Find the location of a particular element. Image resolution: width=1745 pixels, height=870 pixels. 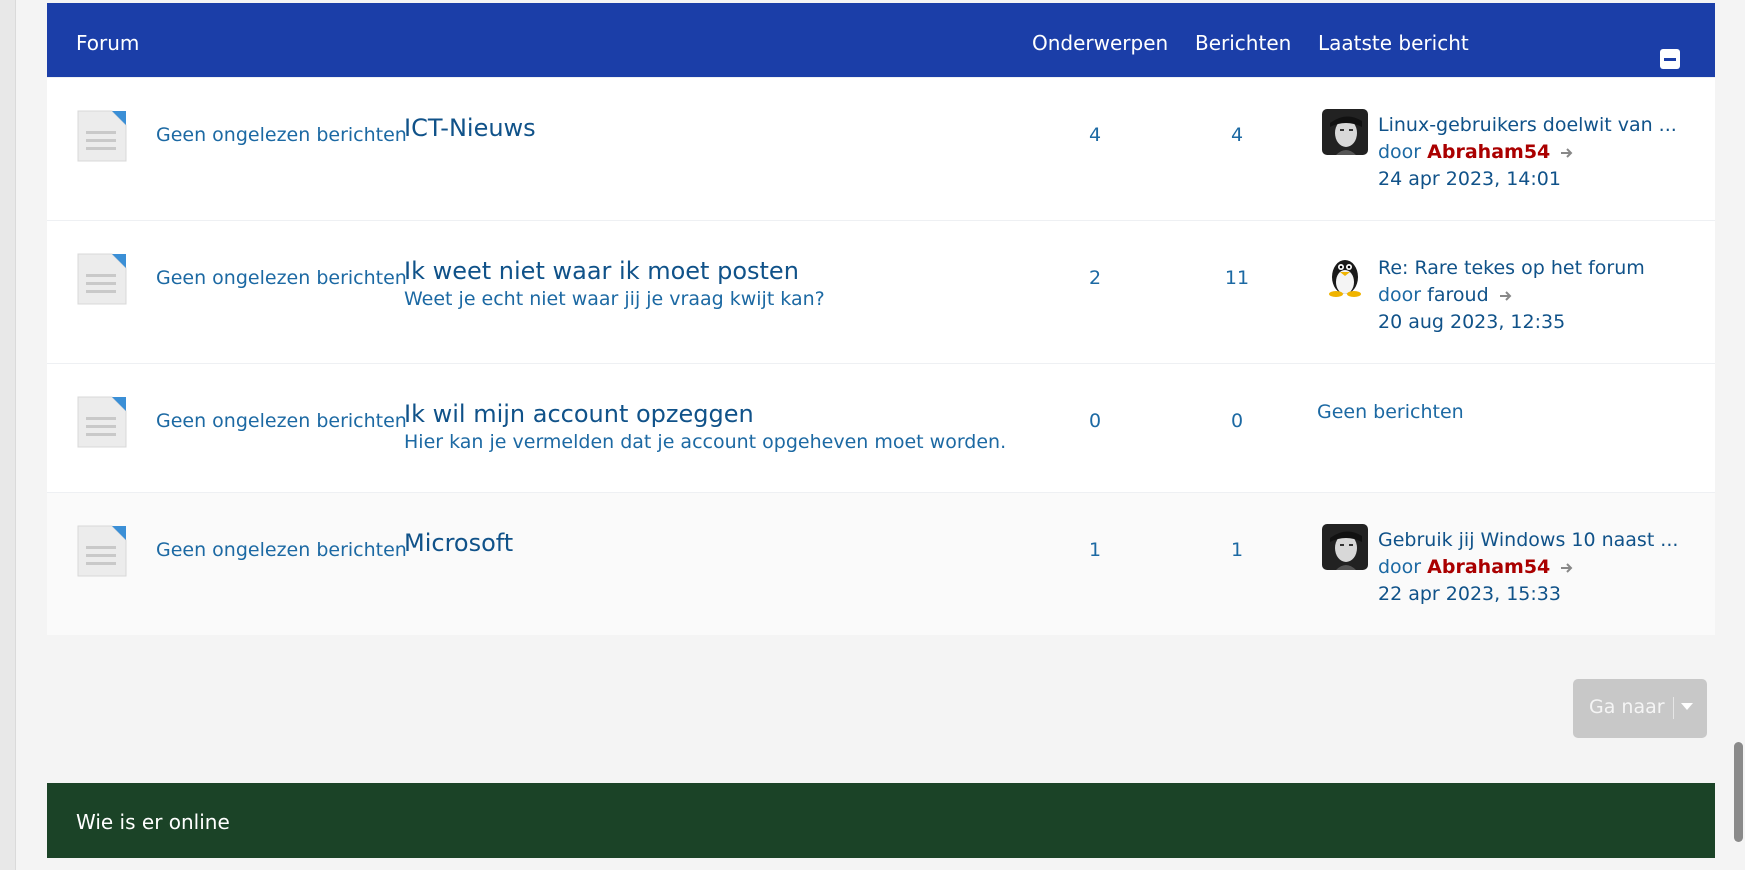

posts-count: 0 is located at coordinates (1237, 421).